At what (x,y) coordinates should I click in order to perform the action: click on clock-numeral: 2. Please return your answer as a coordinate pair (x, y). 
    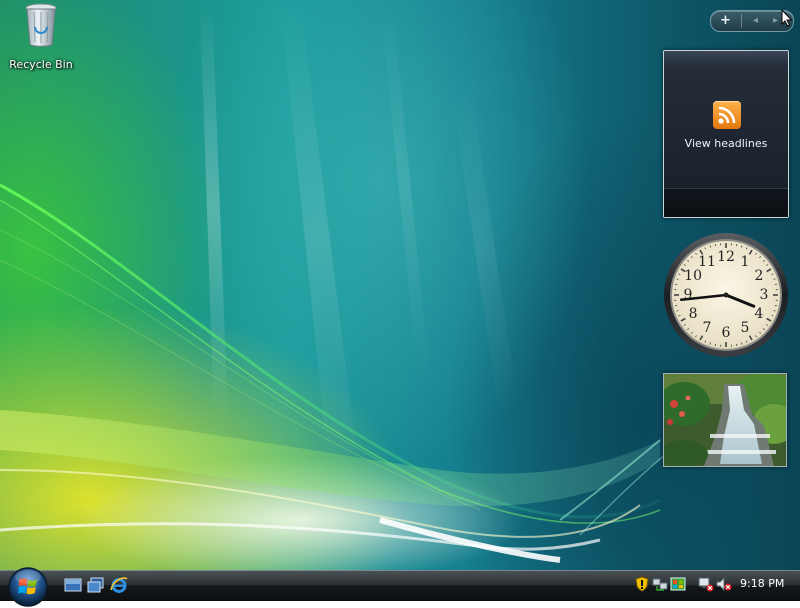
    Looking at the image, I should click on (759, 276).